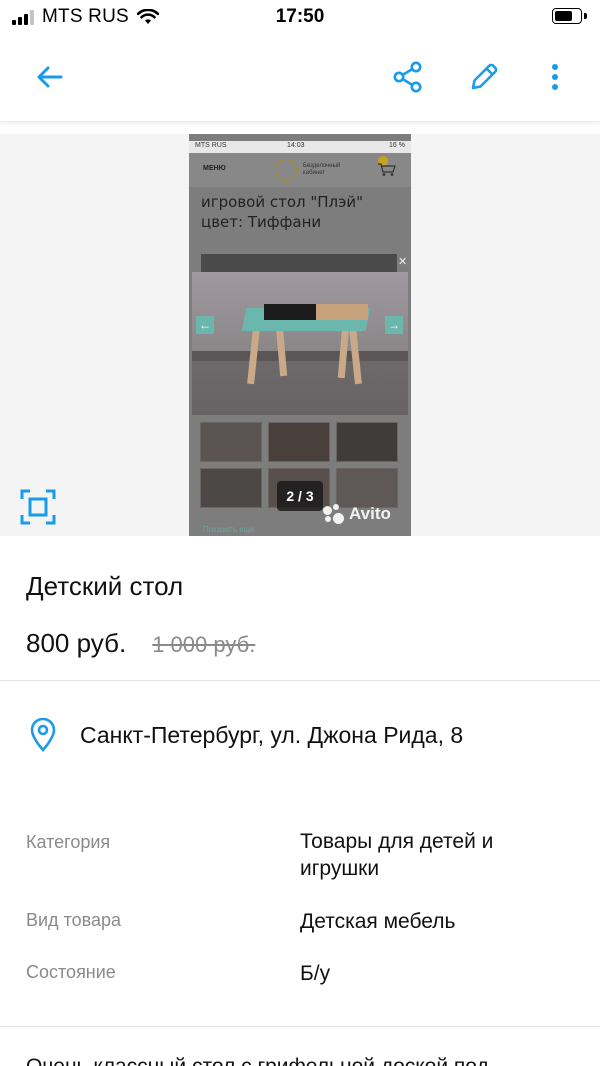 The width and height of the screenshot is (600, 1066). I want to click on photo-next-arrow-icon: →, so click(394, 325).